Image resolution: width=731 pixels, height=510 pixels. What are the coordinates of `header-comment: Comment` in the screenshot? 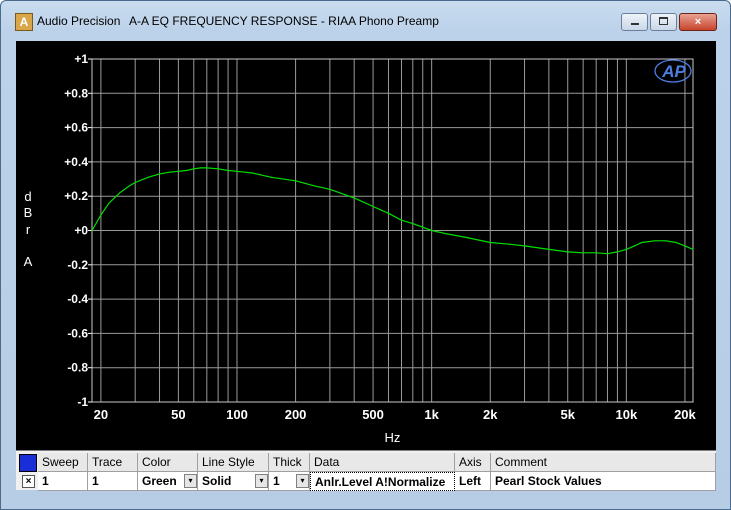 It's located at (603, 462).